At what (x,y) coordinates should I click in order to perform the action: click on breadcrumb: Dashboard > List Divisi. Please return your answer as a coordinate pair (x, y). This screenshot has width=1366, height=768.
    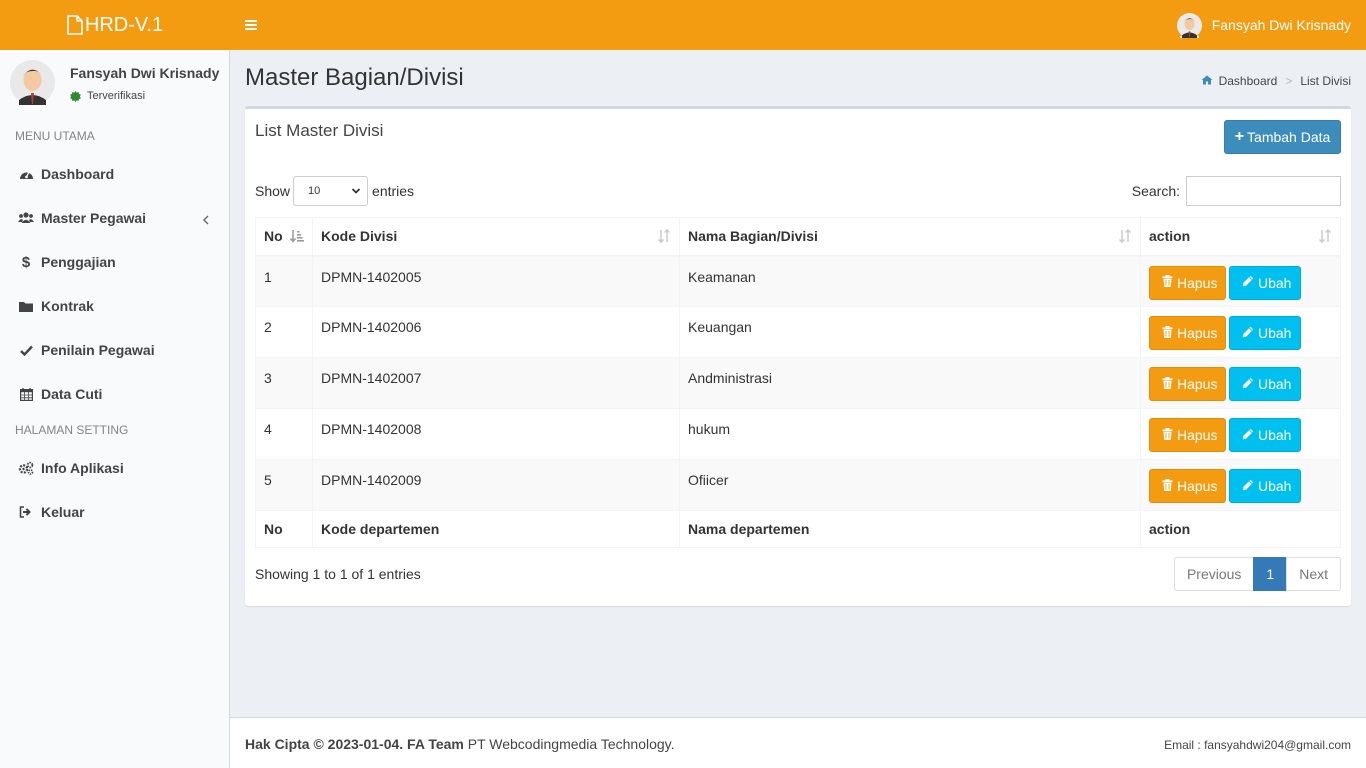
    Looking at the image, I should click on (1276, 81).